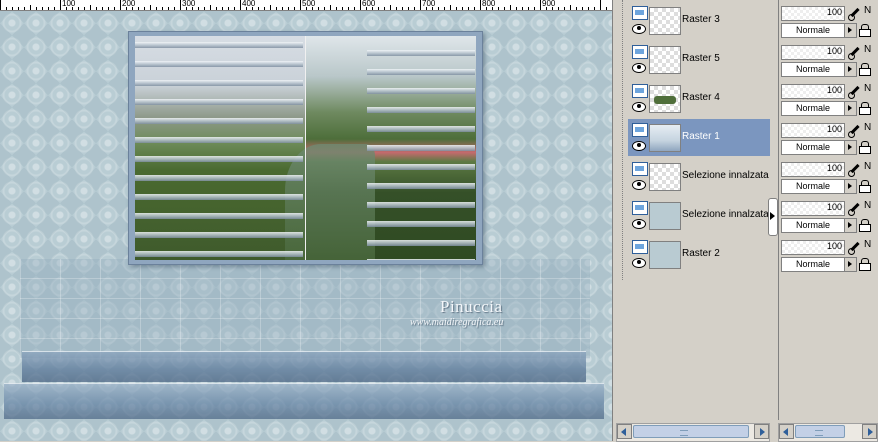 This screenshot has width=878, height=442. I want to click on ruler-label: 500, so click(309, 4).